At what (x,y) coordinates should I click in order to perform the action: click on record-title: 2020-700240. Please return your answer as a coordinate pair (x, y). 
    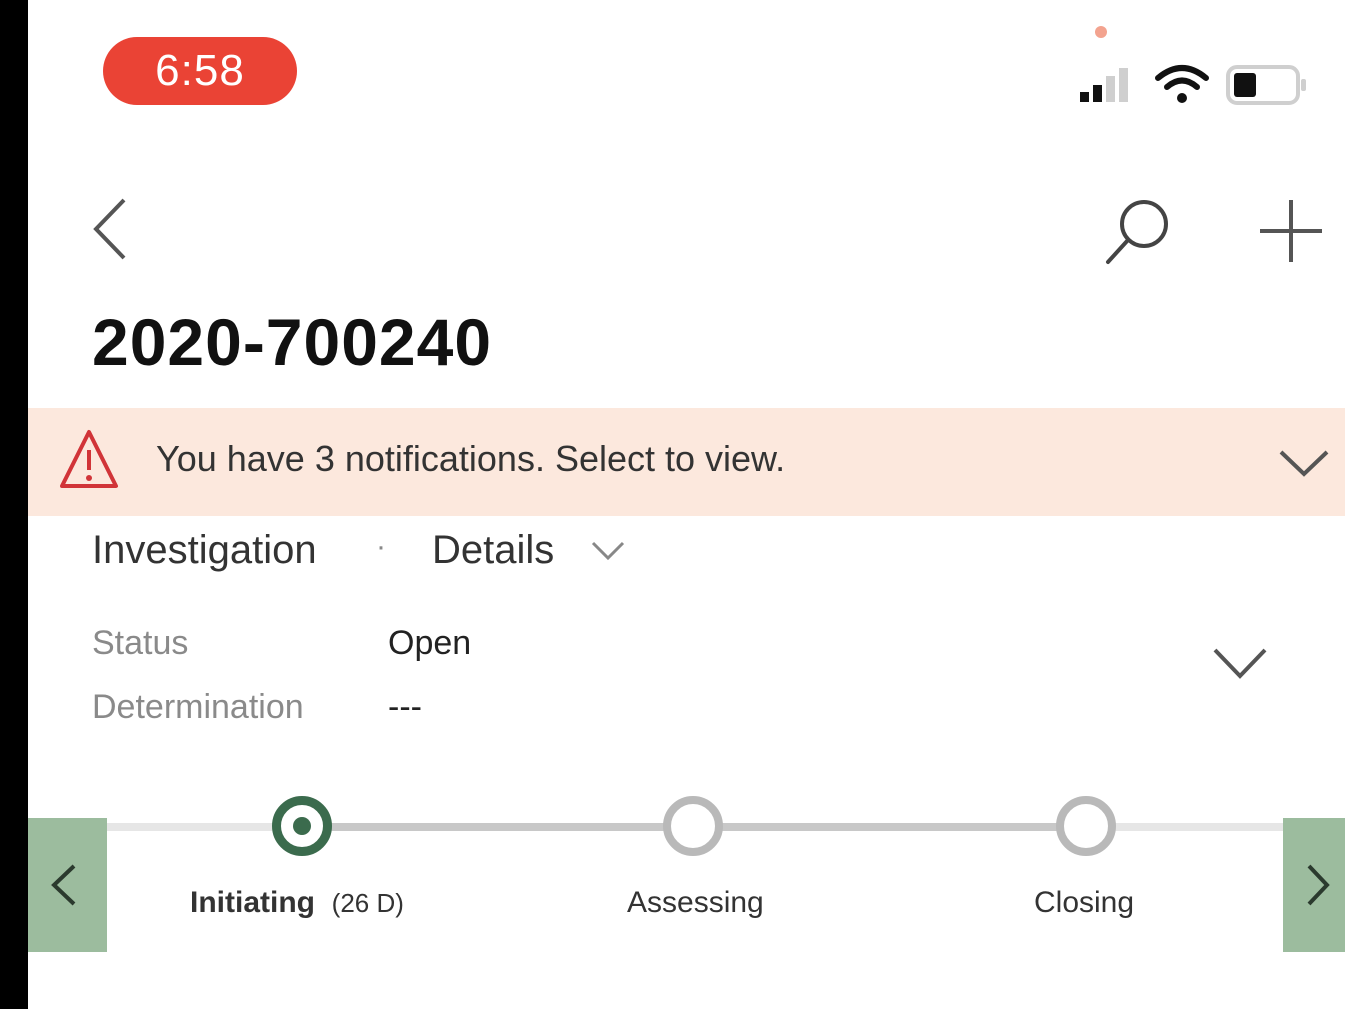
    Looking at the image, I should click on (292, 342).